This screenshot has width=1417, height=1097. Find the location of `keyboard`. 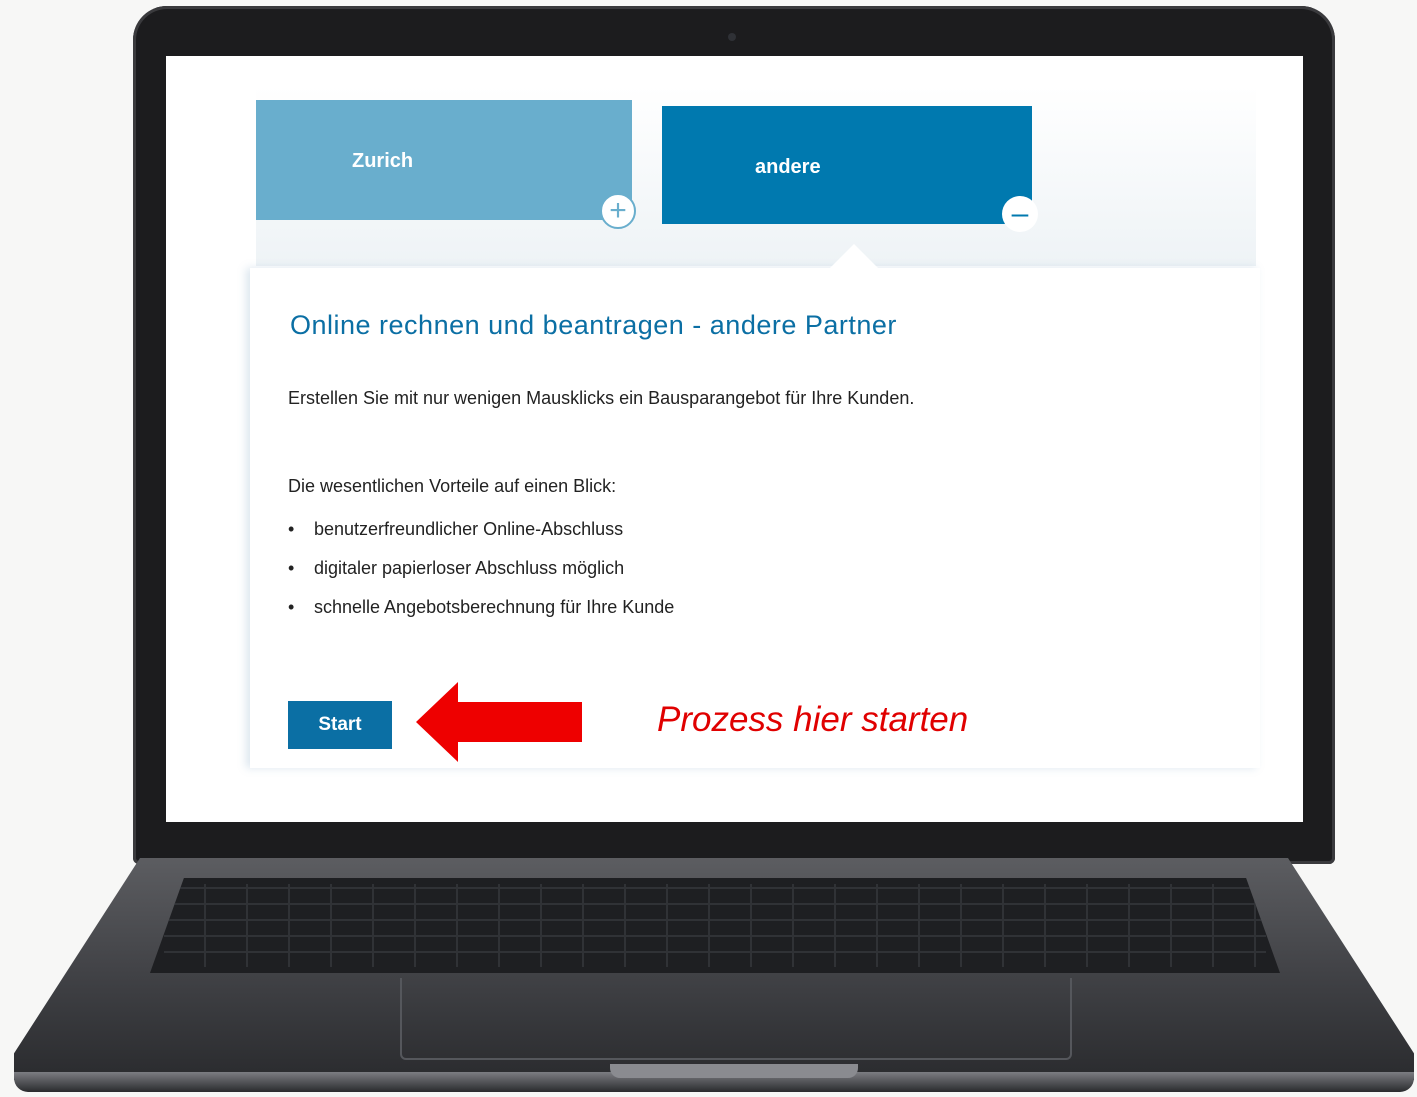

keyboard is located at coordinates (715, 925).